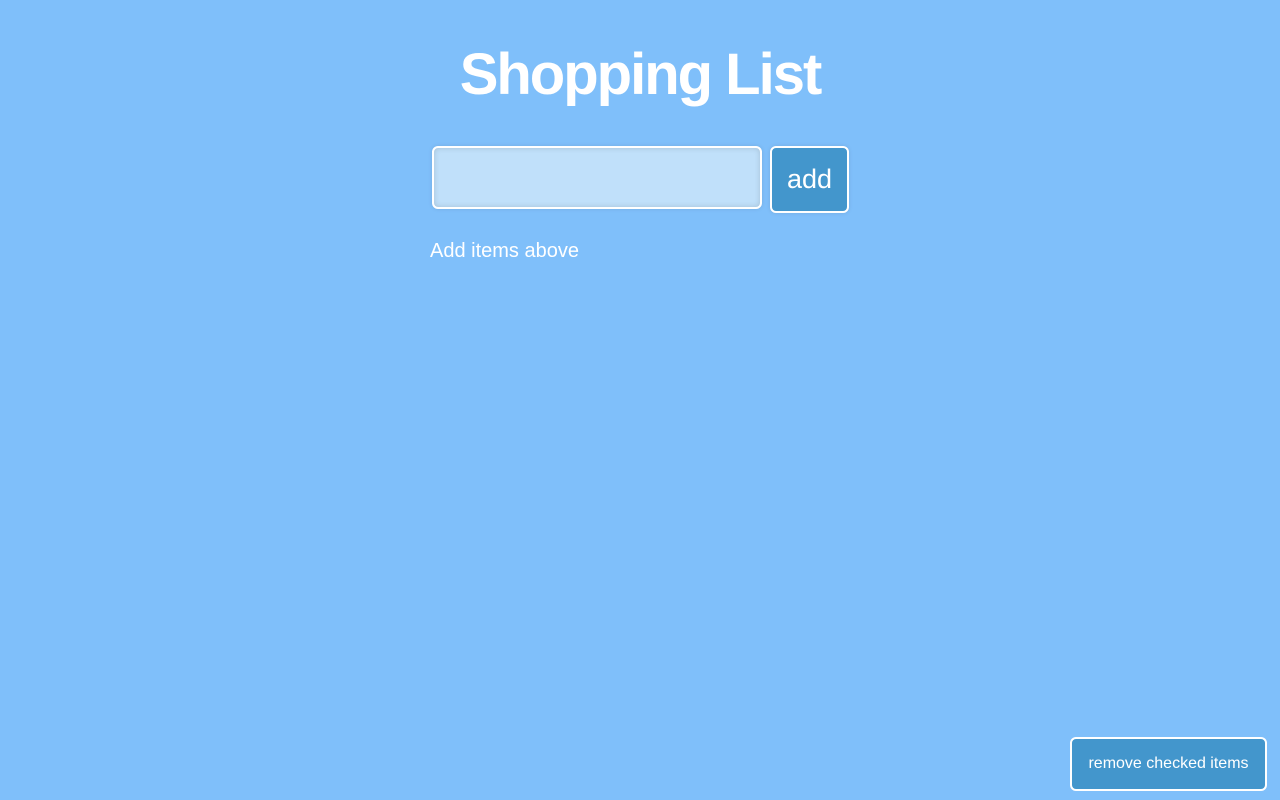  Describe the element at coordinates (641, 74) in the screenshot. I see `page-title: Shopping List` at that location.